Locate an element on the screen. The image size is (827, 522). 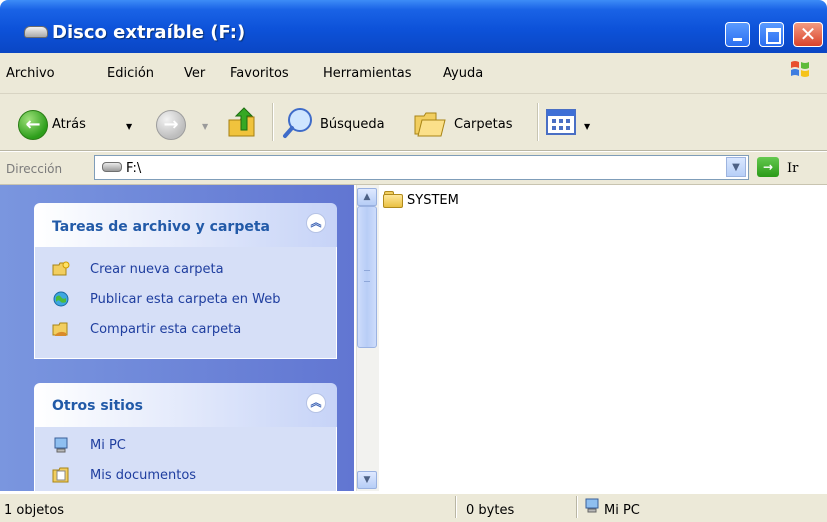
menu-edicion: Edición is located at coordinates (130, 73).